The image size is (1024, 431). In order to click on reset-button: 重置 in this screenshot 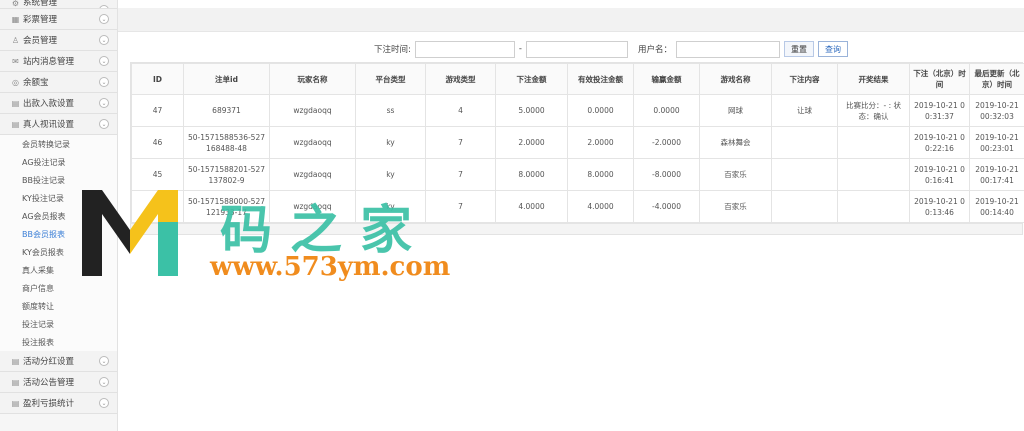, I will do `click(798, 49)`.